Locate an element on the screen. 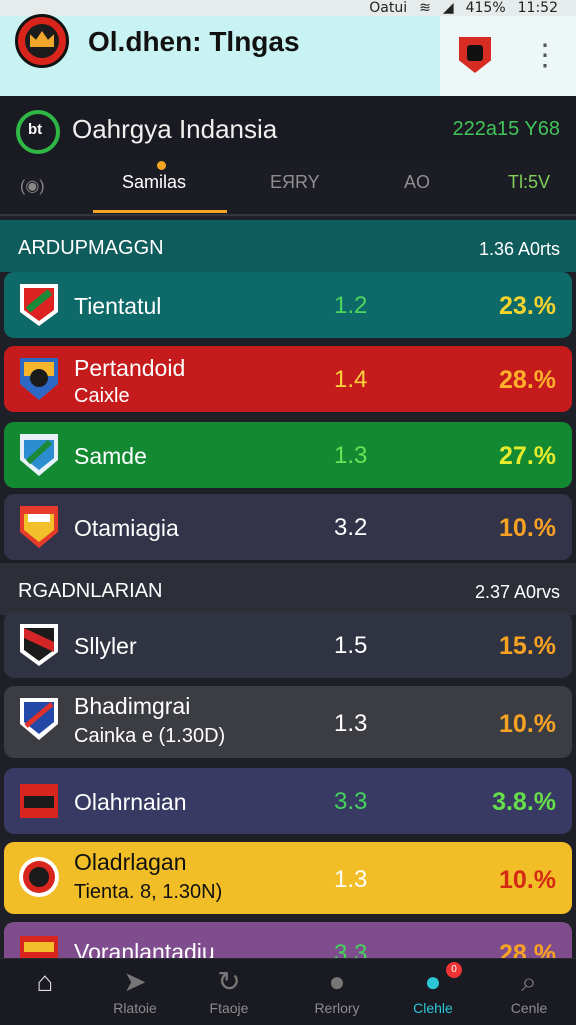  nav-cenle: ⌕ Cenle is located at coordinates (529, 990).